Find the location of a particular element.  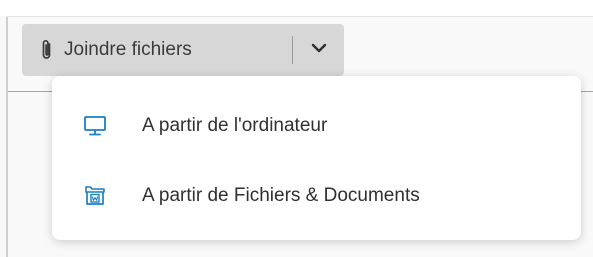

panel-top-border is located at coordinates (299, 16).